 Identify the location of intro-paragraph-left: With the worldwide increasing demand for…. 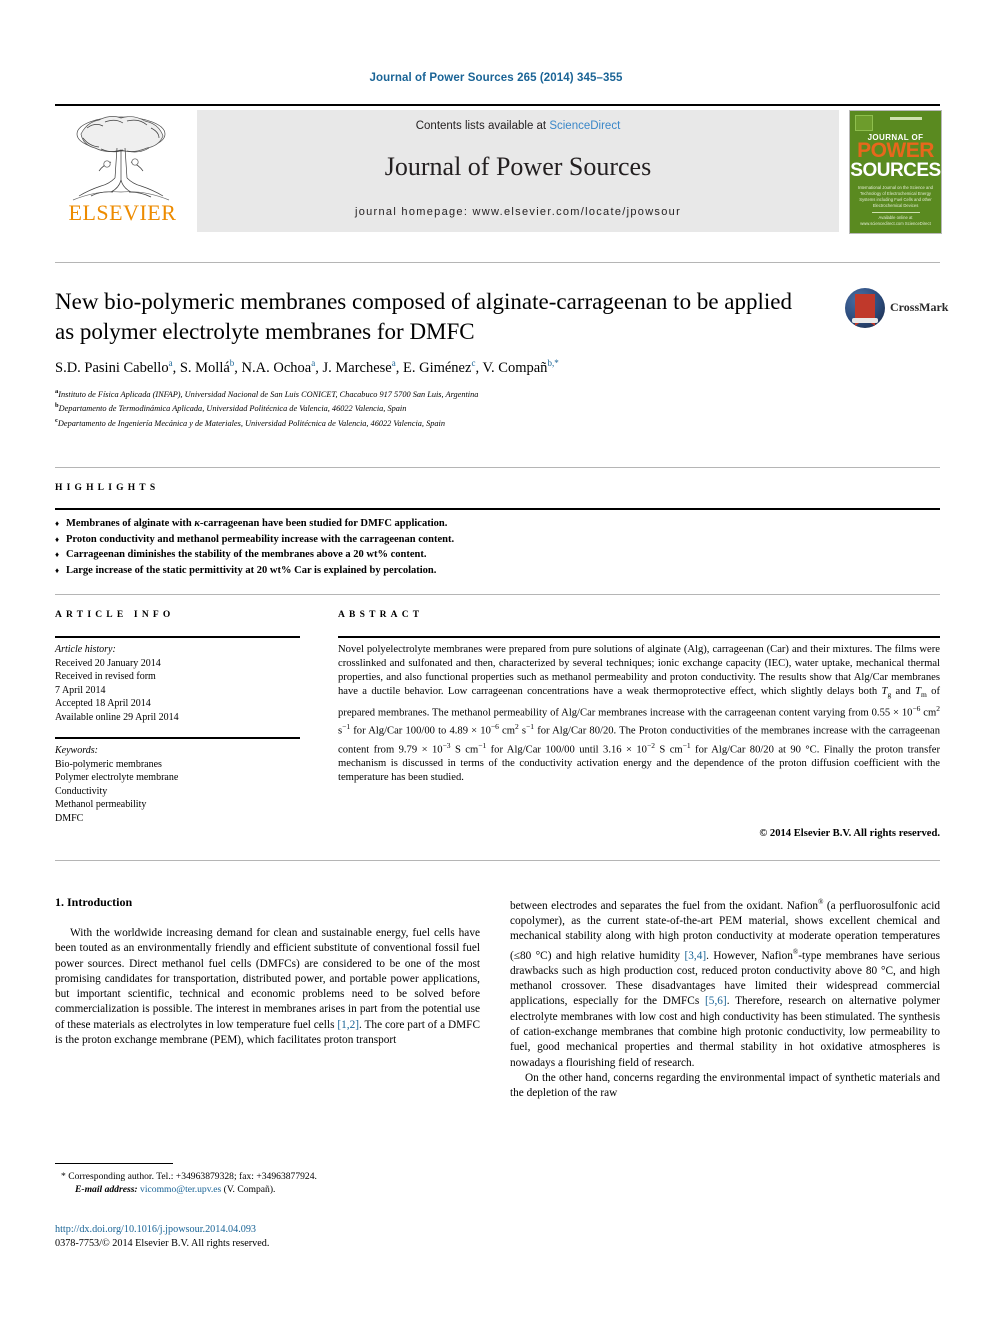
(267, 987).